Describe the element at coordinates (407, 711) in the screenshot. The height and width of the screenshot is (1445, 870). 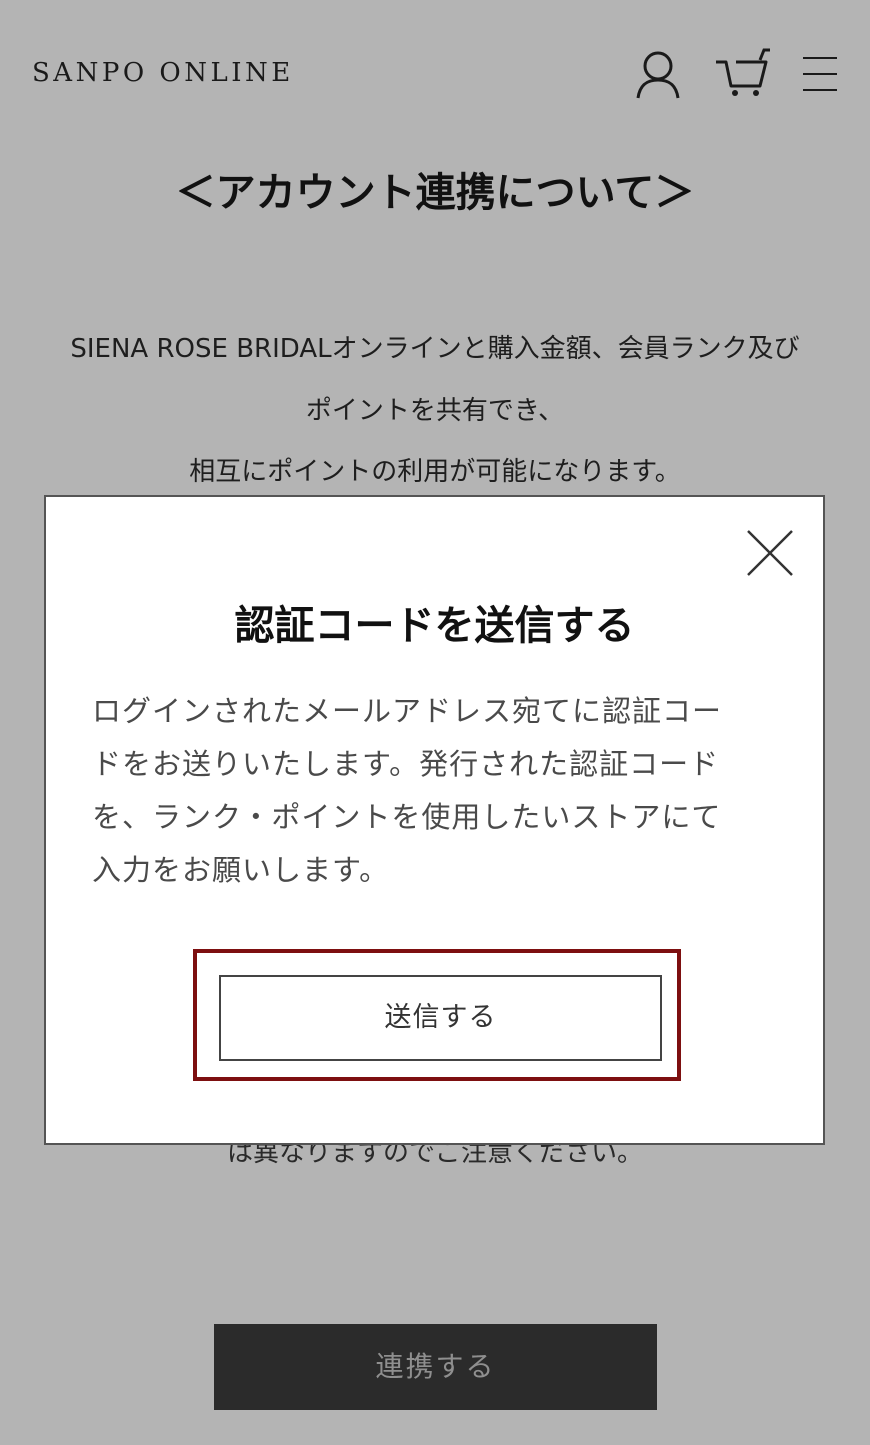
I see `modal-body-line: ログインされたメールアドレス宛てに認証コー` at that location.